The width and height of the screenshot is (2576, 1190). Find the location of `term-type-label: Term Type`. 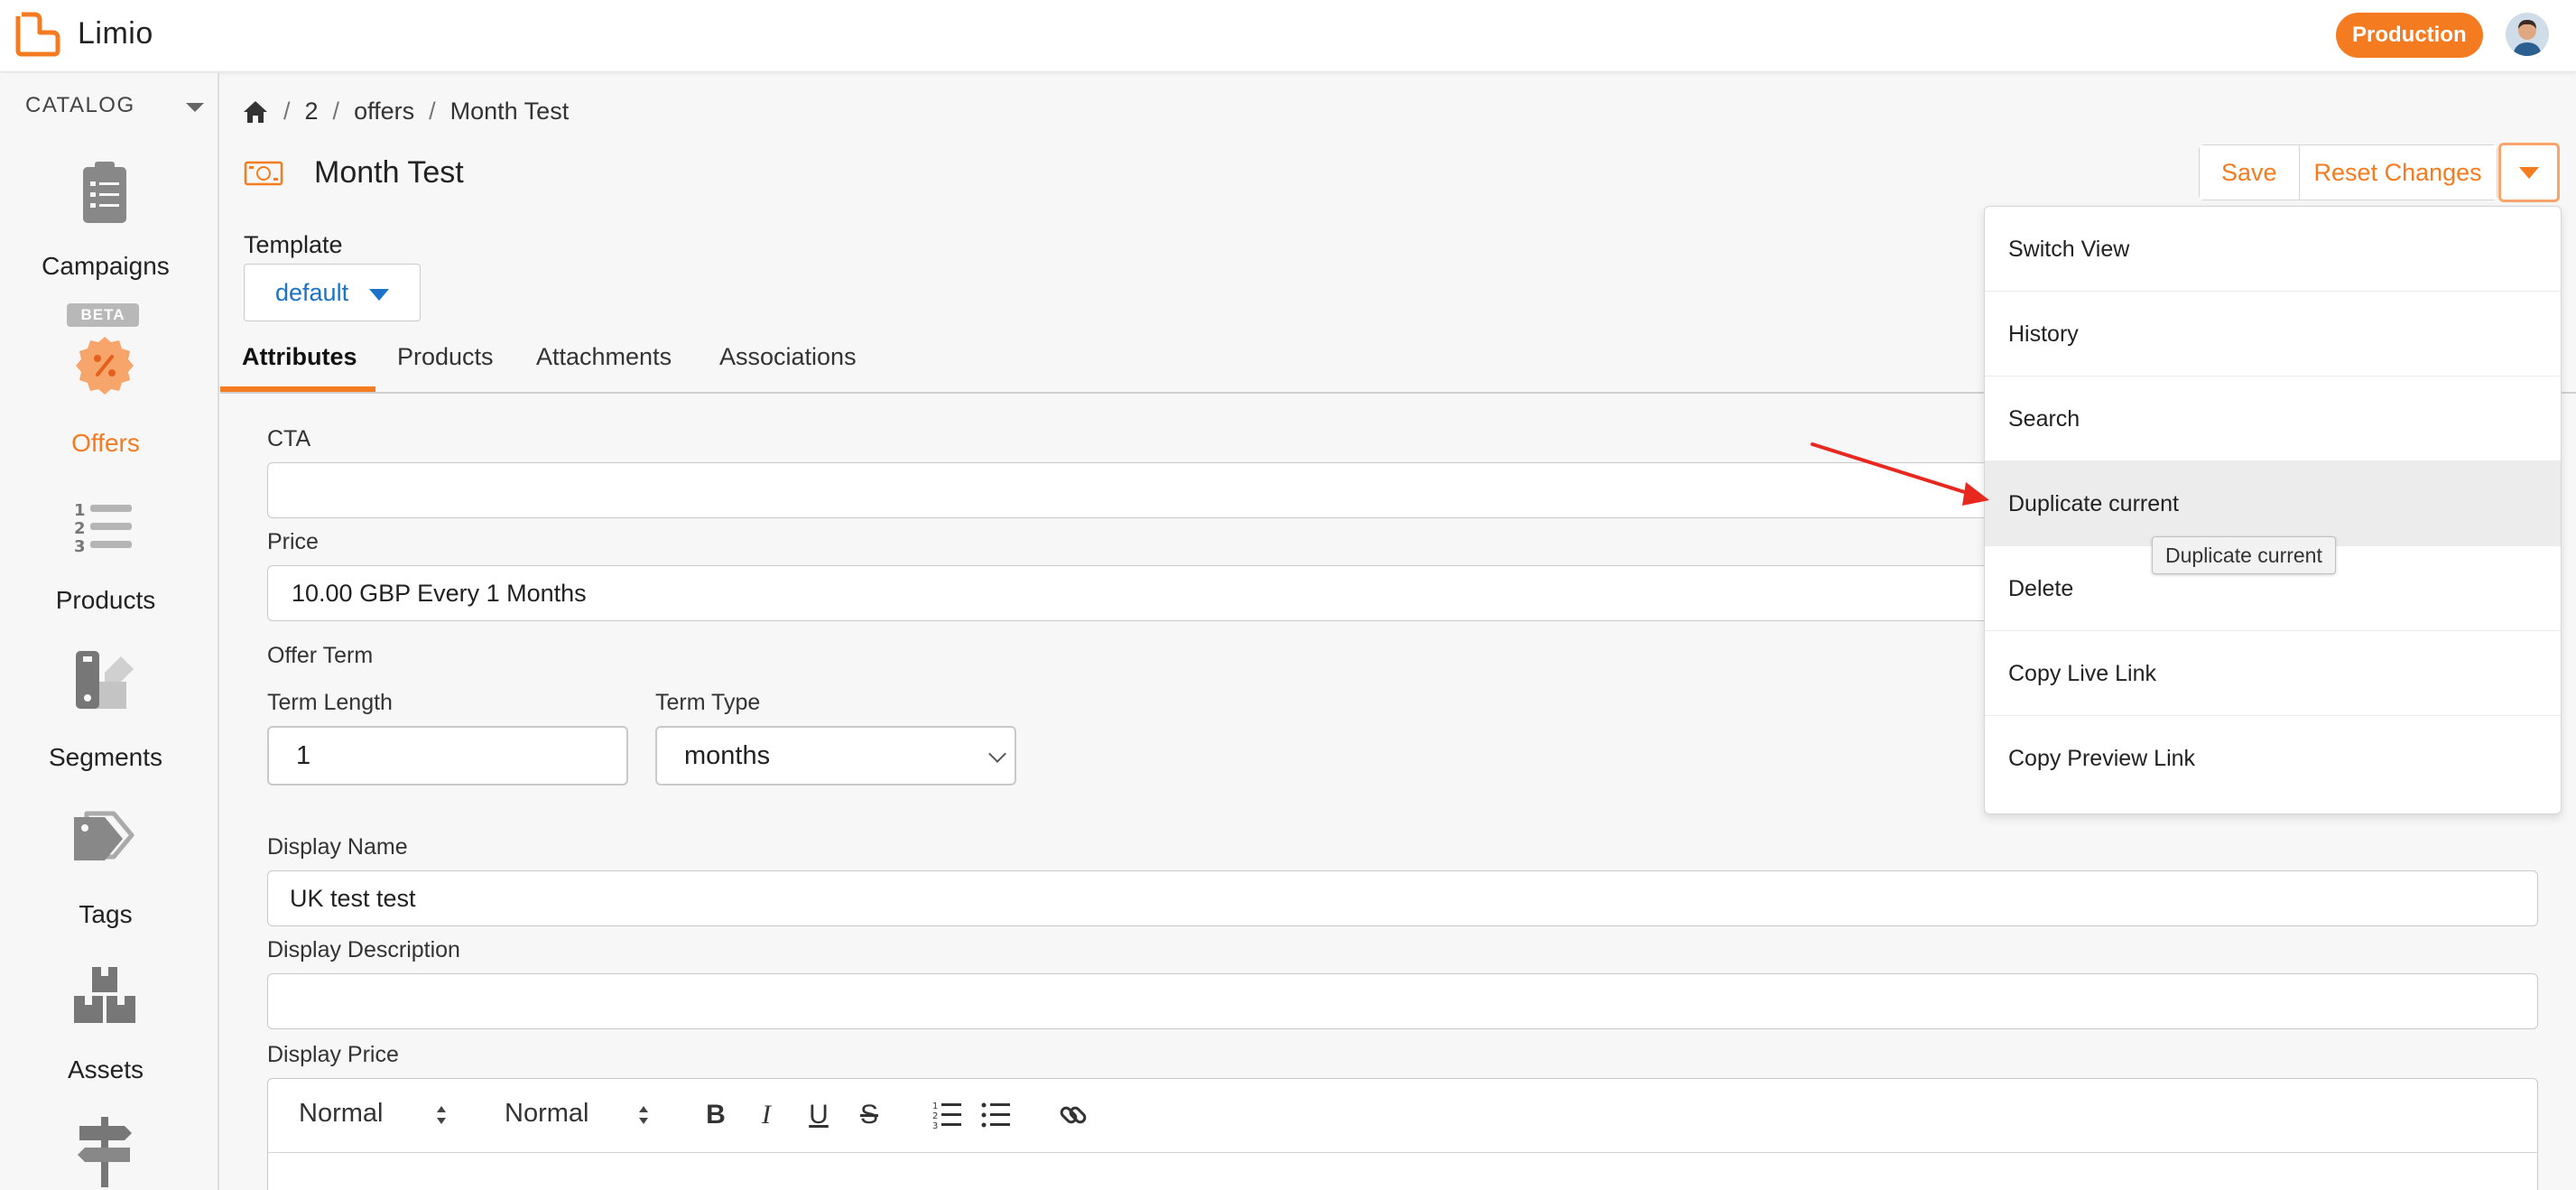

term-type-label: Term Type is located at coordinates (708, 703).